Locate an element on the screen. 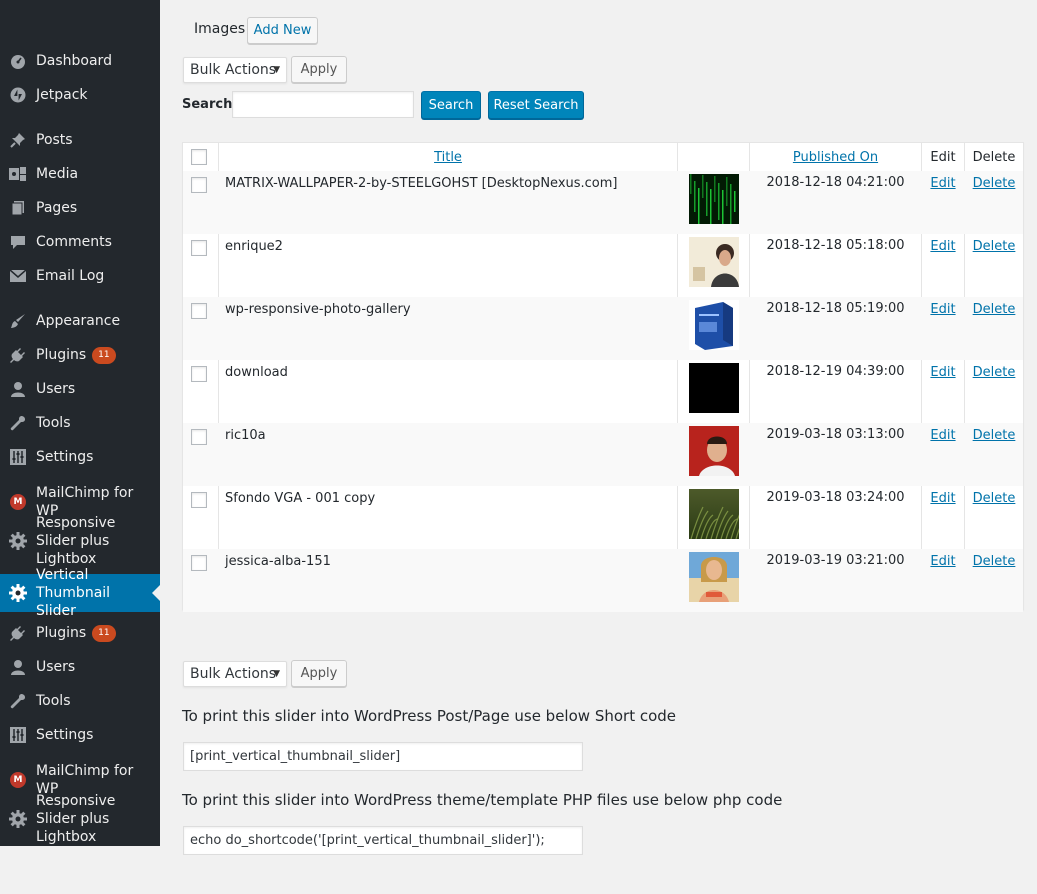 The image size is (1037, 894). sidebar-item-label: Appearance is located at coordinates (78, 321).